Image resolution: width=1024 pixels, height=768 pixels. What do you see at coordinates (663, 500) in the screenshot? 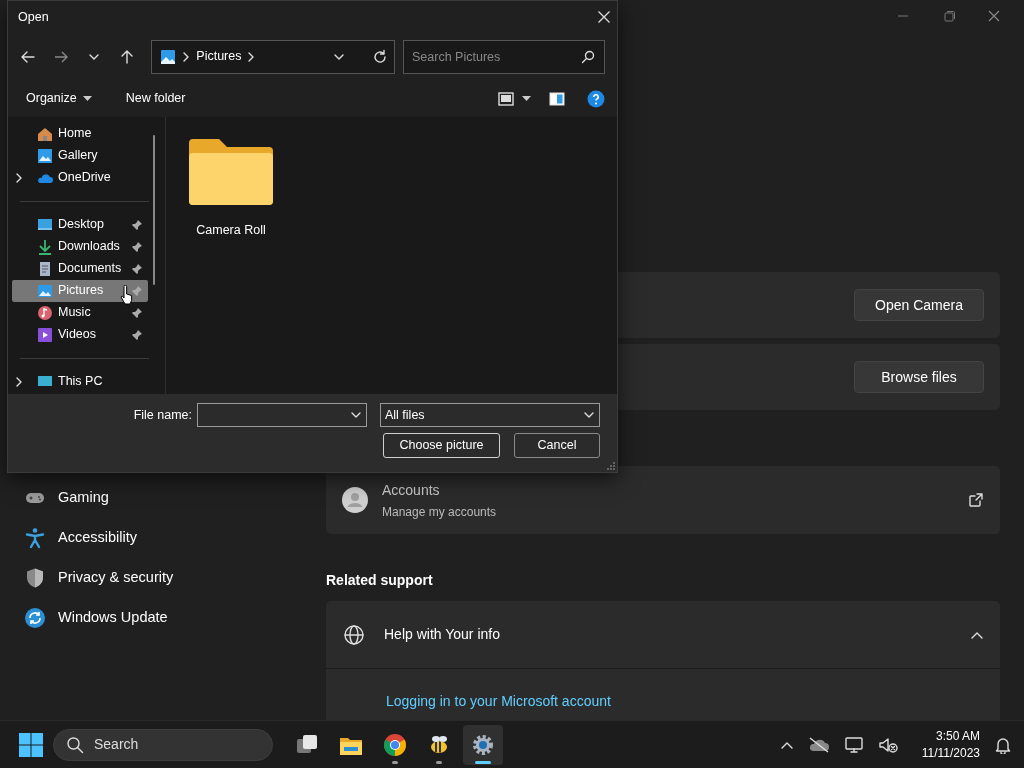
I see `settings-card: Accounts Manage my accounts` at bounding box center [663, 500].